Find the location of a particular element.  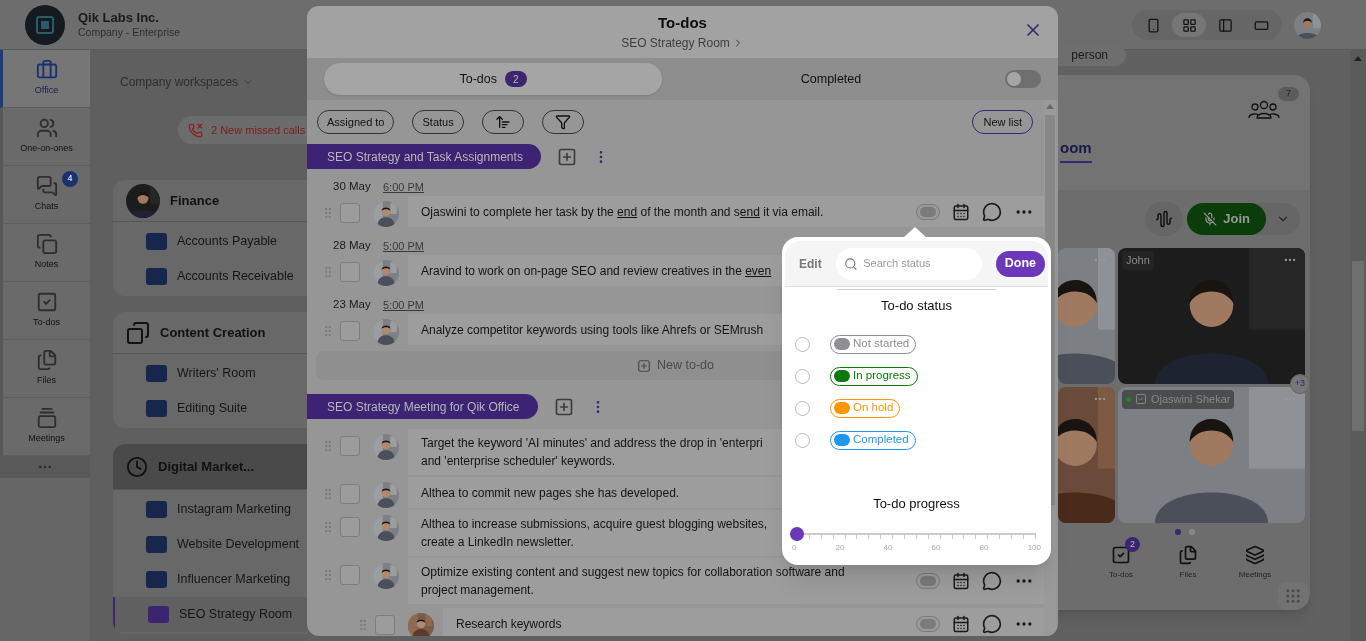

nav-label: Office is located at coordinates (46, 91).